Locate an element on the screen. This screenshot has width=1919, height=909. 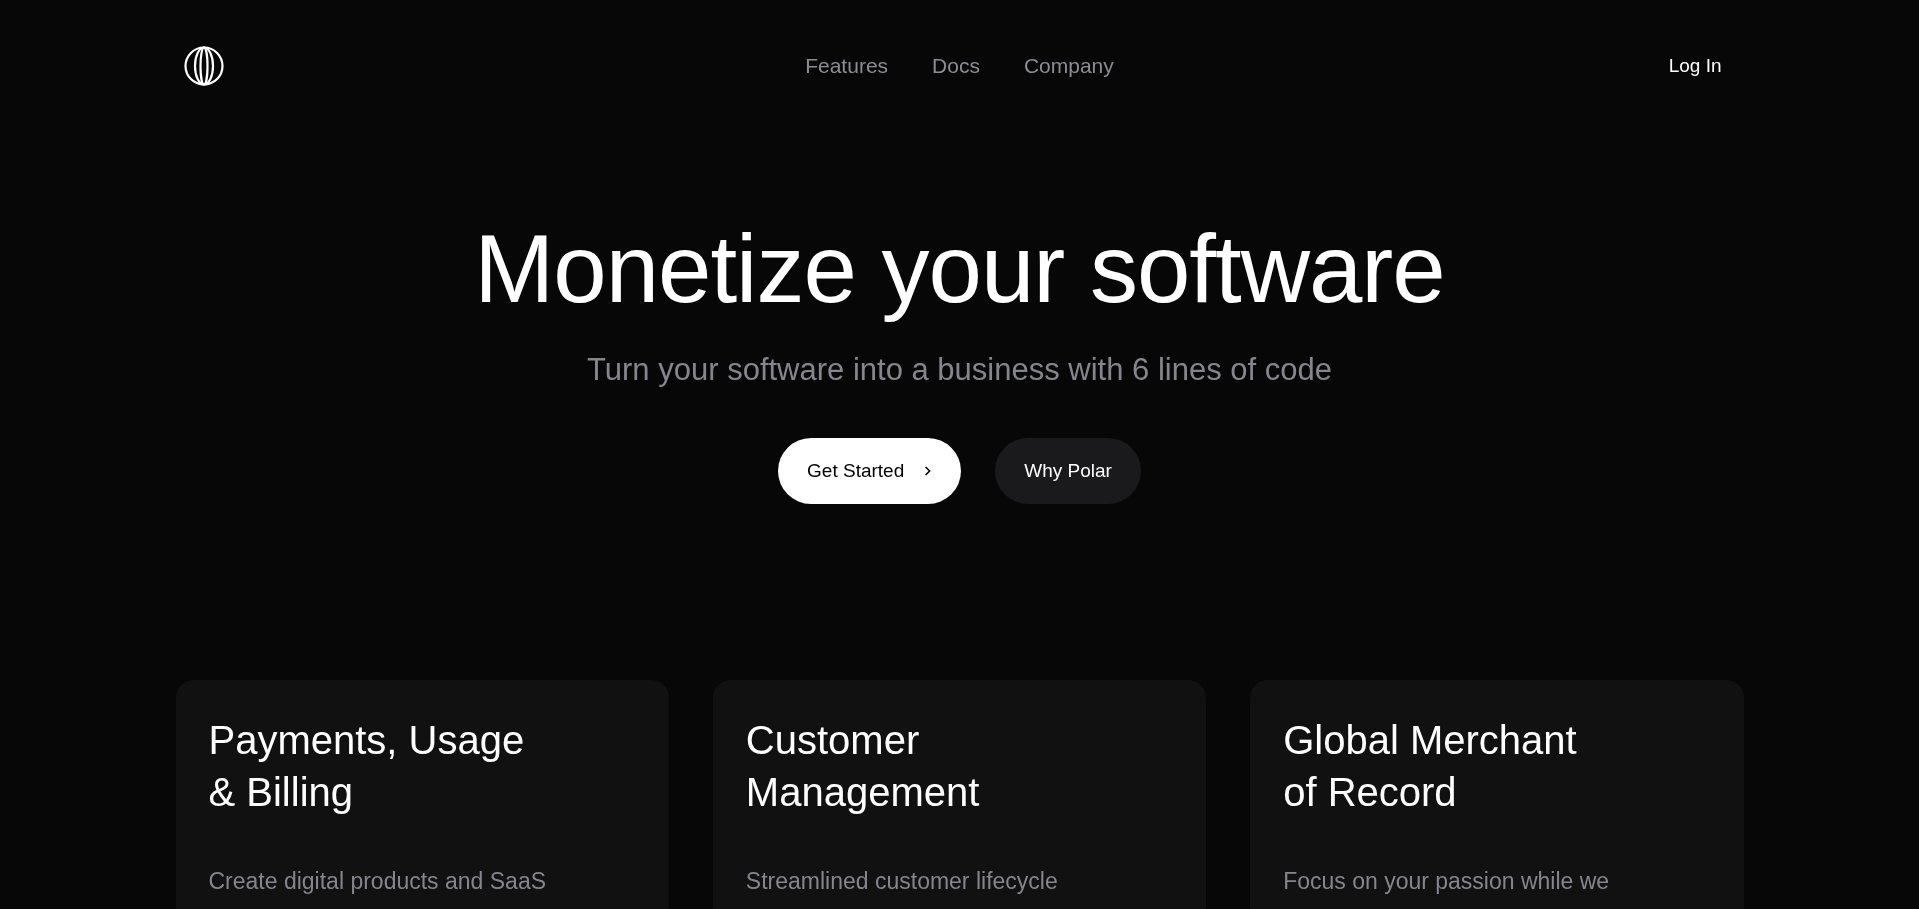
get-started-button: Get Started is located at coordinates (870, 470).